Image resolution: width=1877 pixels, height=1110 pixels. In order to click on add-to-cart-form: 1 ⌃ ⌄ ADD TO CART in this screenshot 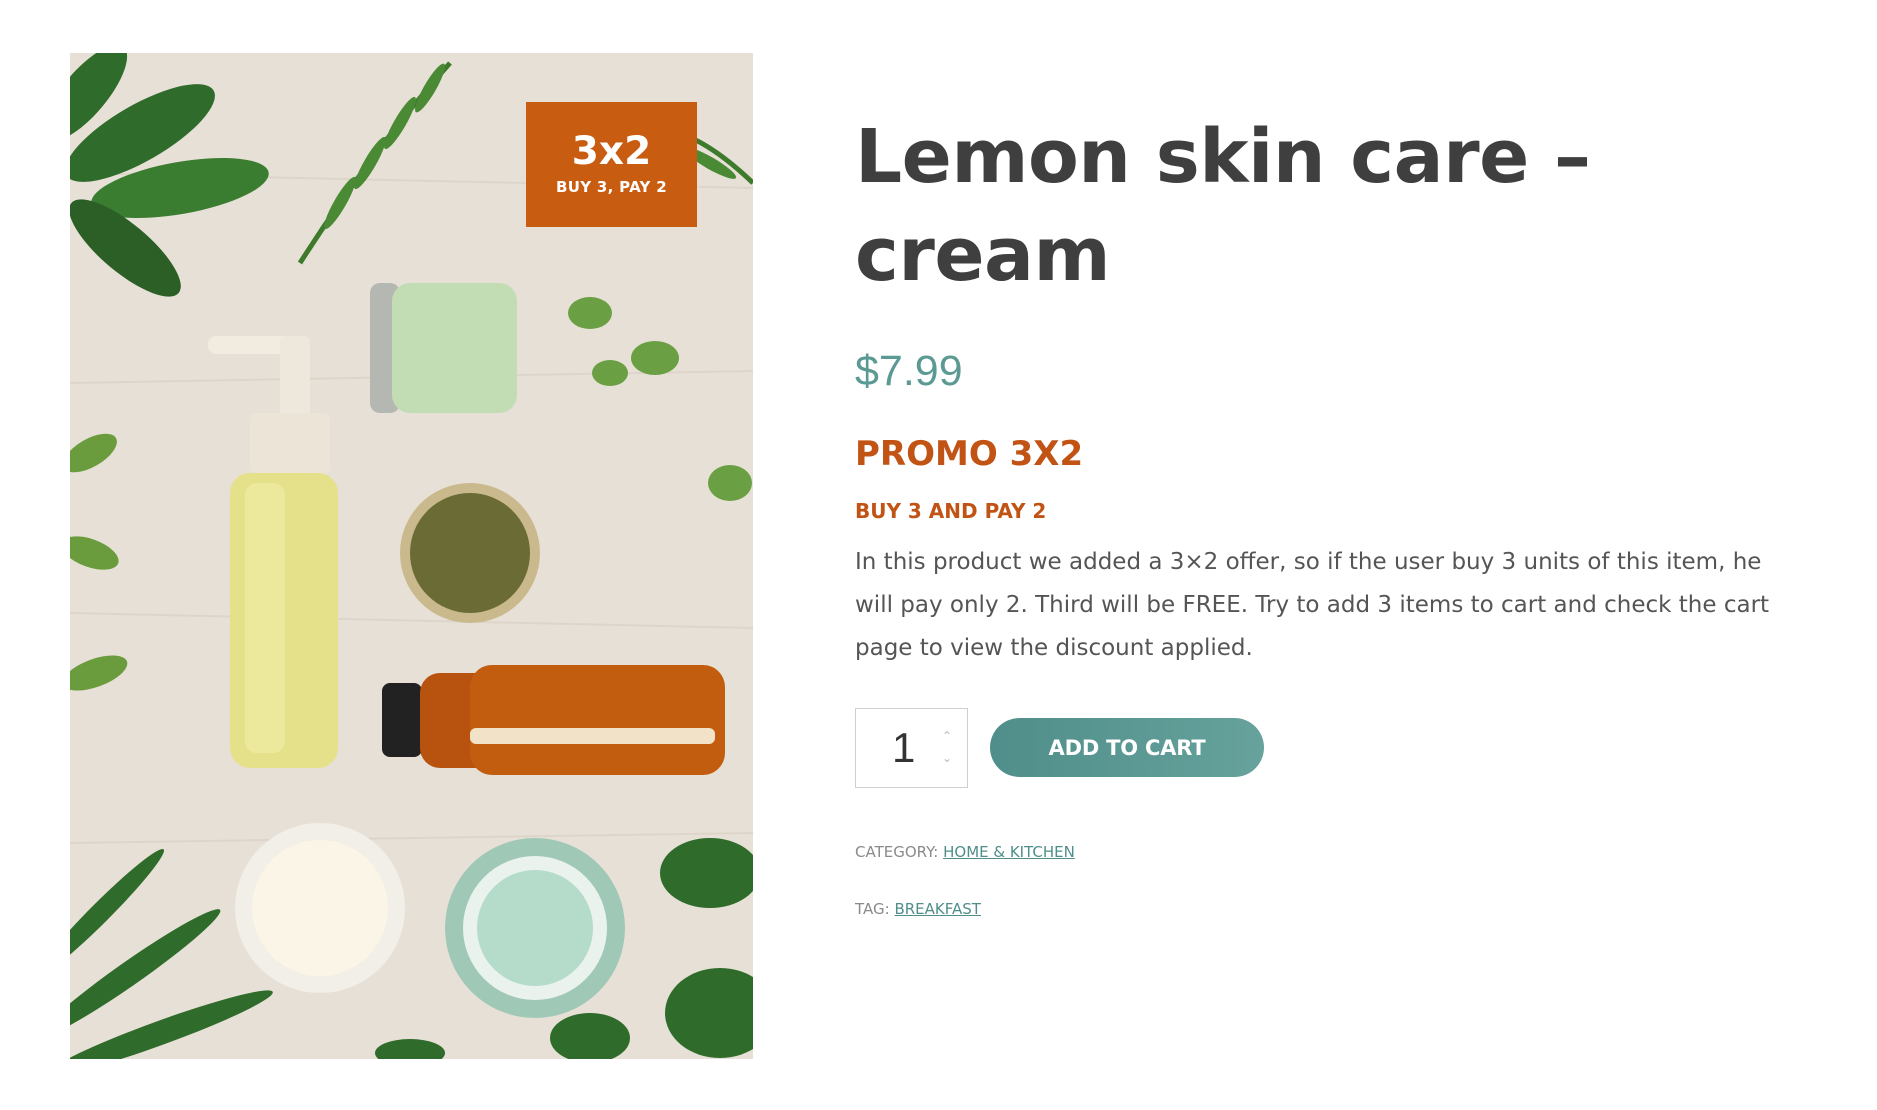, I will do `click(1325, 748)`.